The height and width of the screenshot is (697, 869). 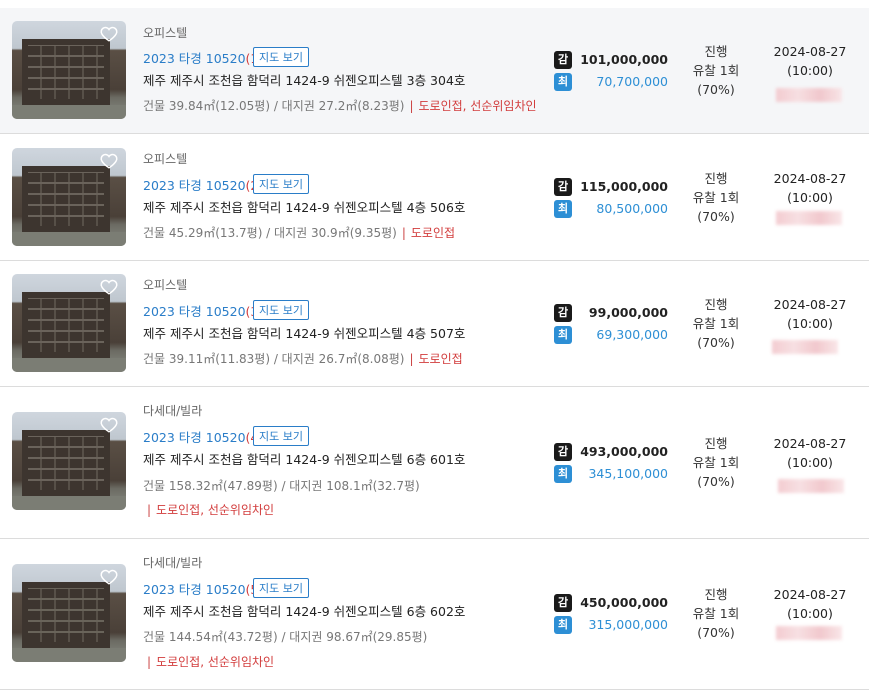 I want to click on property-address: 제주 제주시 조천읍 함덕리 1424-9 쉬젠오피스텔 4층 506호, so click(x=304, y=206).